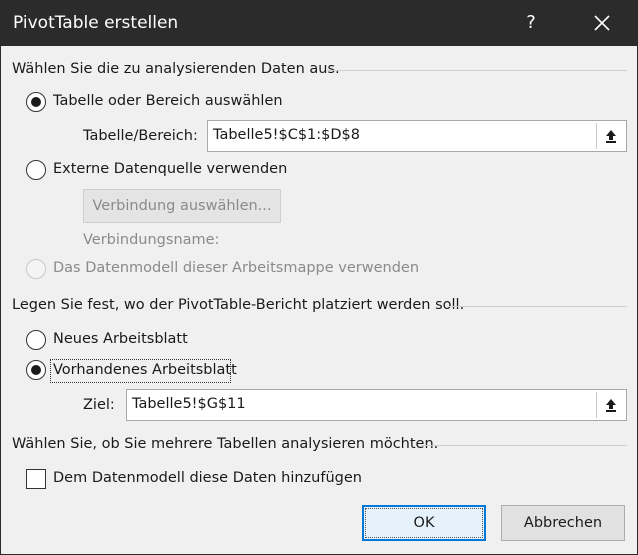 The image size is (638, 555). What do you see at coordinates (120, 339) in the screenshot?
I see `radio-new-worksheet-label: Neues Arbeitsblatt` at bounding box center [120, 339].